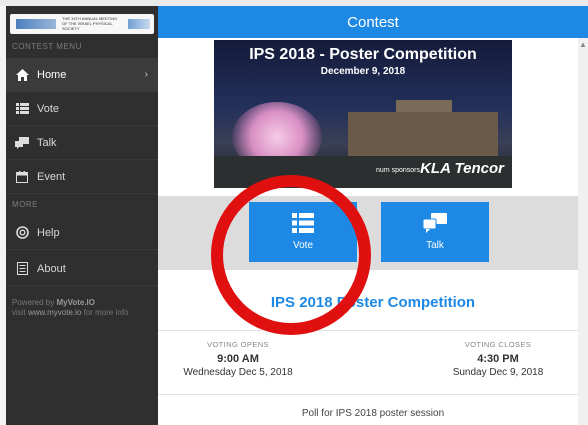 The width and height of the screenshot is (588, 425). I want to click on voting-closes-time: 4:30 PM, so click(498, 359).